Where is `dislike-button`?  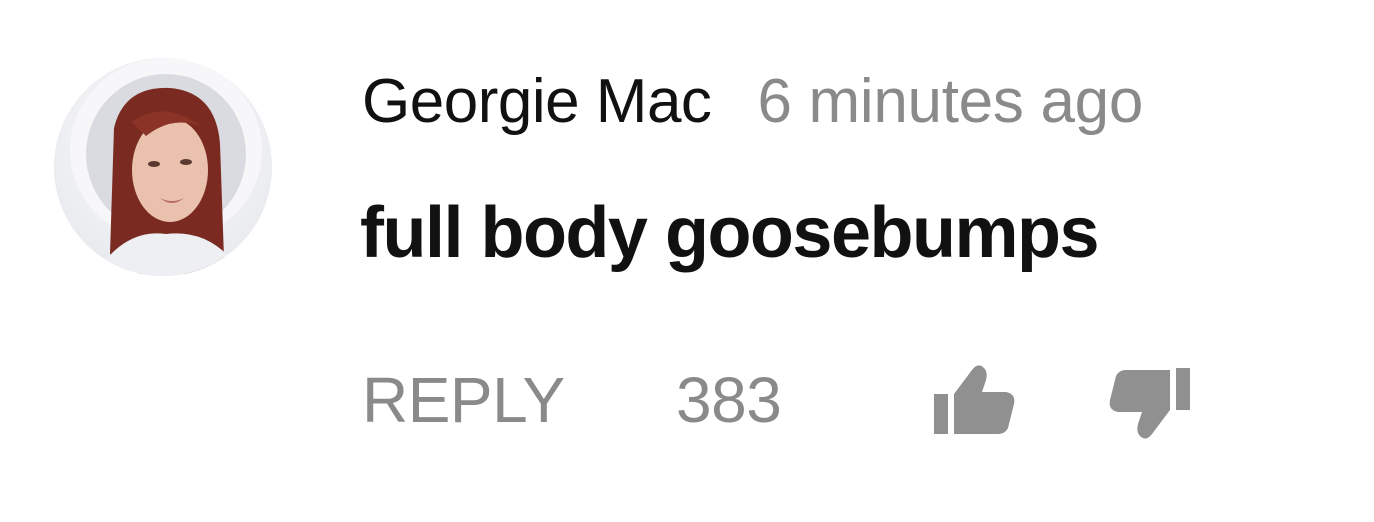
dislike-button is located at coordinates (1150, 402).